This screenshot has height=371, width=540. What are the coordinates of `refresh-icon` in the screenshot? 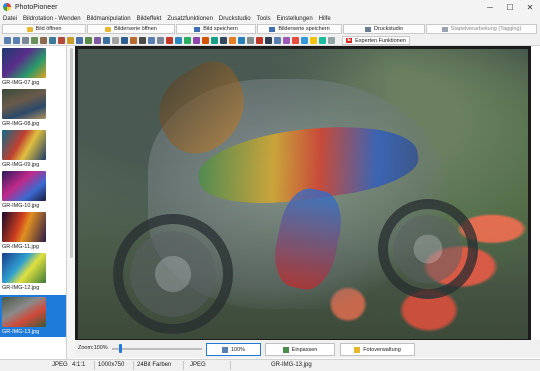 It's located at (25, 40).